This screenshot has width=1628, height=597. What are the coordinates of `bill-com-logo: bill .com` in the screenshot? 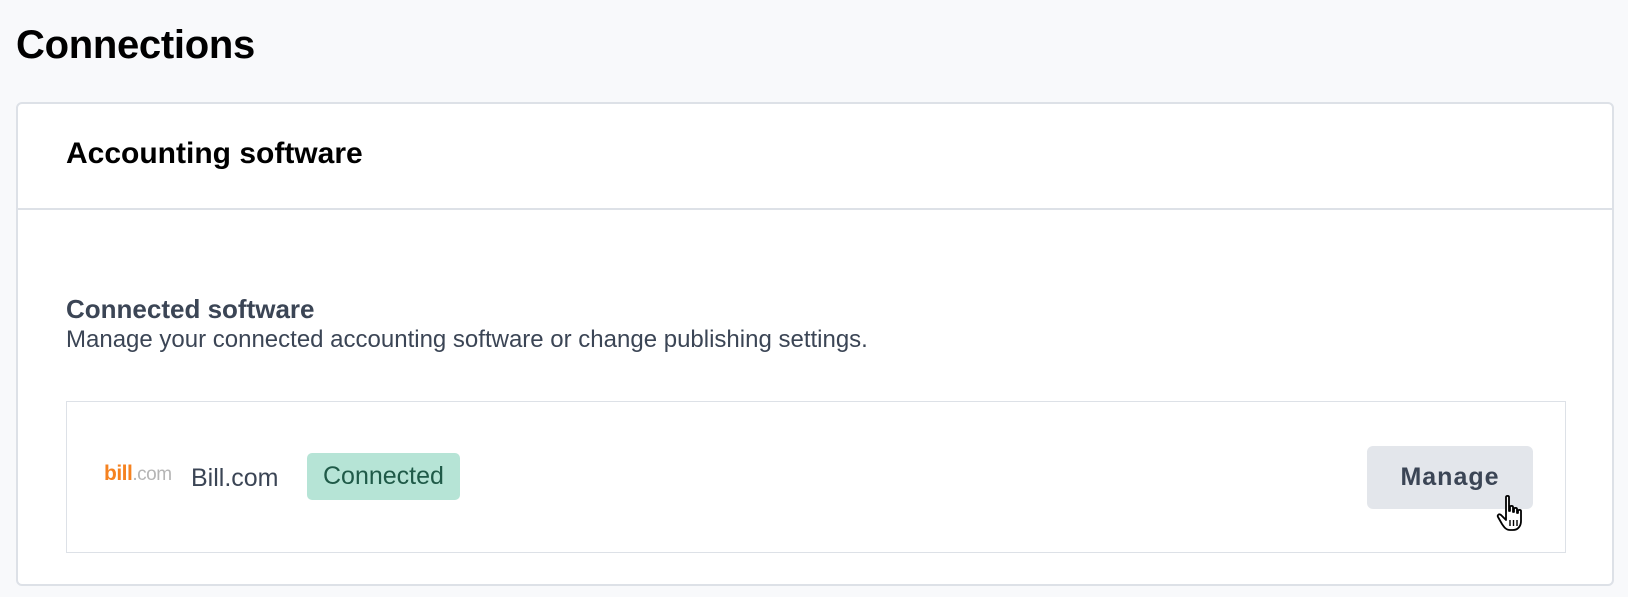 It's located at (138, 477).